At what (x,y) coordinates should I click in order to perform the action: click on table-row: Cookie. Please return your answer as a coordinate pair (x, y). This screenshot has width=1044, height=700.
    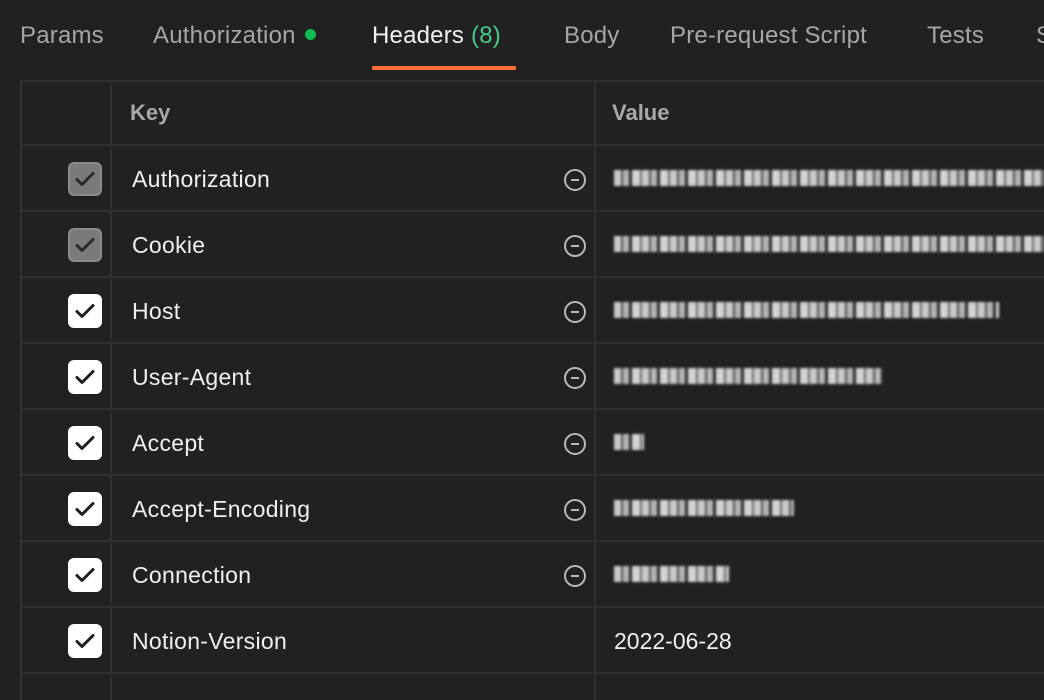
    Looking at the image, I should click on (533, 245).